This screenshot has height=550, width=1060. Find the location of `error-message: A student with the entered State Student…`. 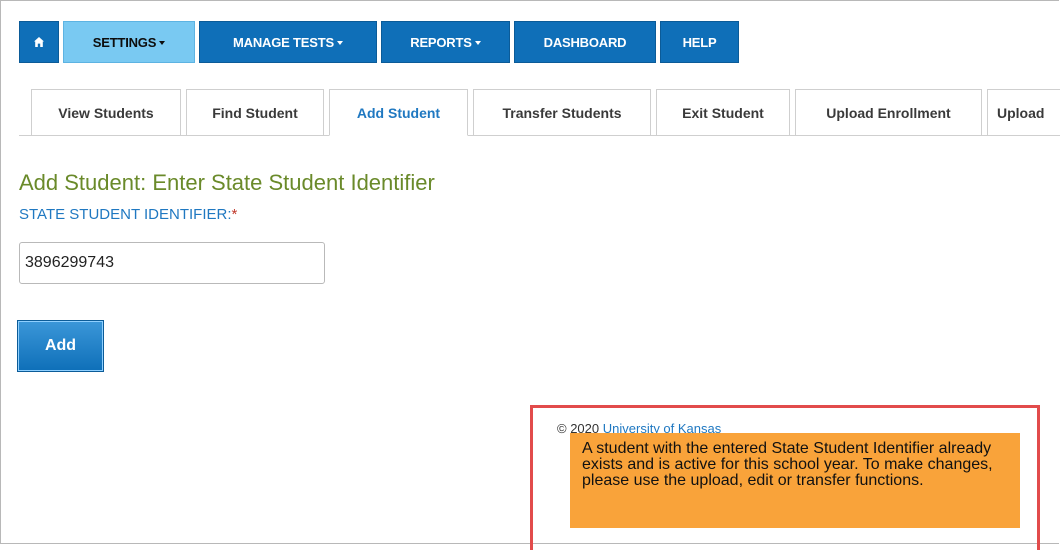

error-message: A student with the entered State Student… is located at coordinates (795, 480).